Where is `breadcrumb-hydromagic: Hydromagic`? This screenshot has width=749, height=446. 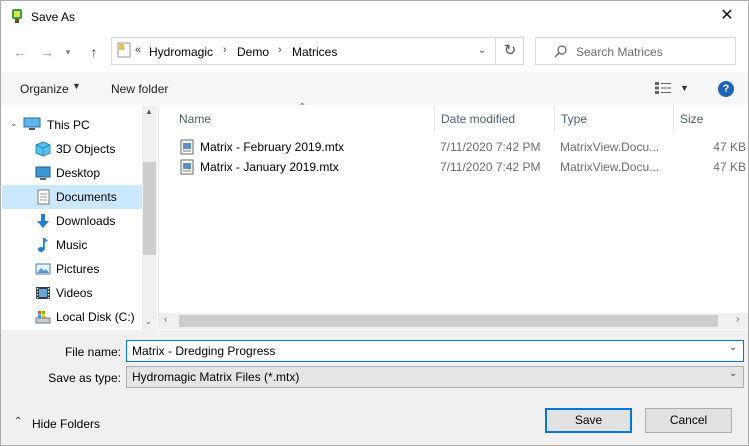 breadcrumb-hydromagic: Hydromagic is located at coordinates (181, 52).